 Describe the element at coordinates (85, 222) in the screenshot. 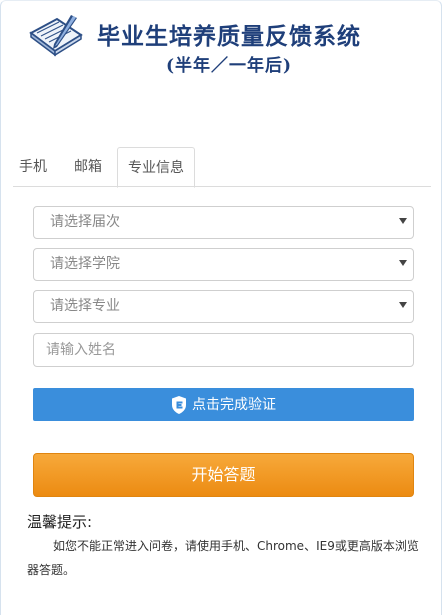

I see `batch-select-value: 请选择届次` at that location.